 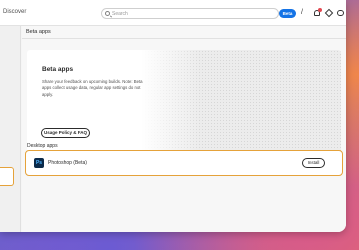 What do you see at coordinates (120, 13) in the screenshot?
I see `search-placeholder: Search` at bounding box center [120, 13].